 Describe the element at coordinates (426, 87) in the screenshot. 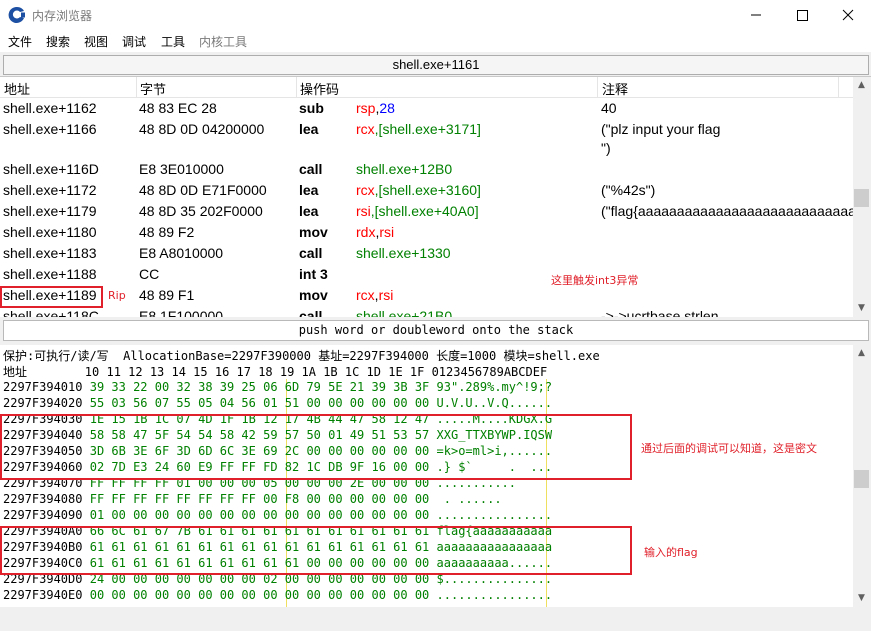

I see `column-header: 地址 字节 操作码 注释` at that location.